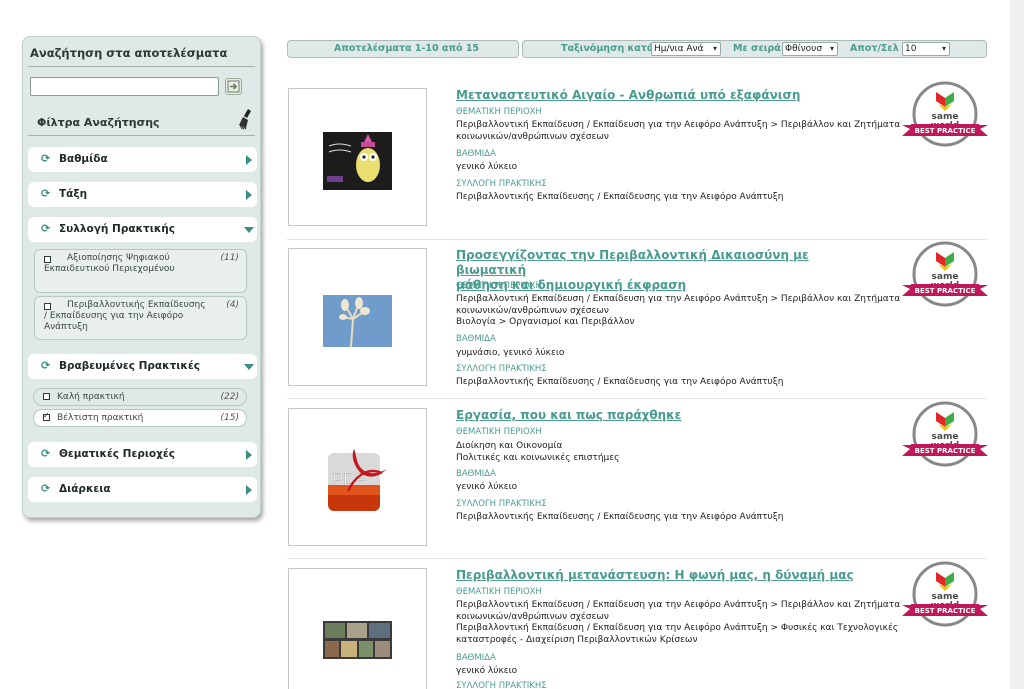  I want to click on clear-filters-brush-icon, so click(246, 119).